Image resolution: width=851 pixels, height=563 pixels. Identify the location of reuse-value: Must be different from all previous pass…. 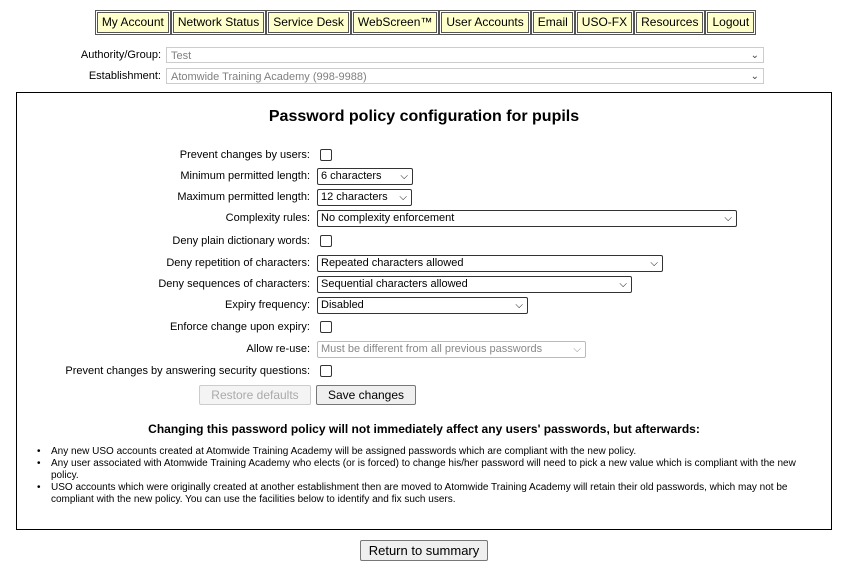
(432, 349).